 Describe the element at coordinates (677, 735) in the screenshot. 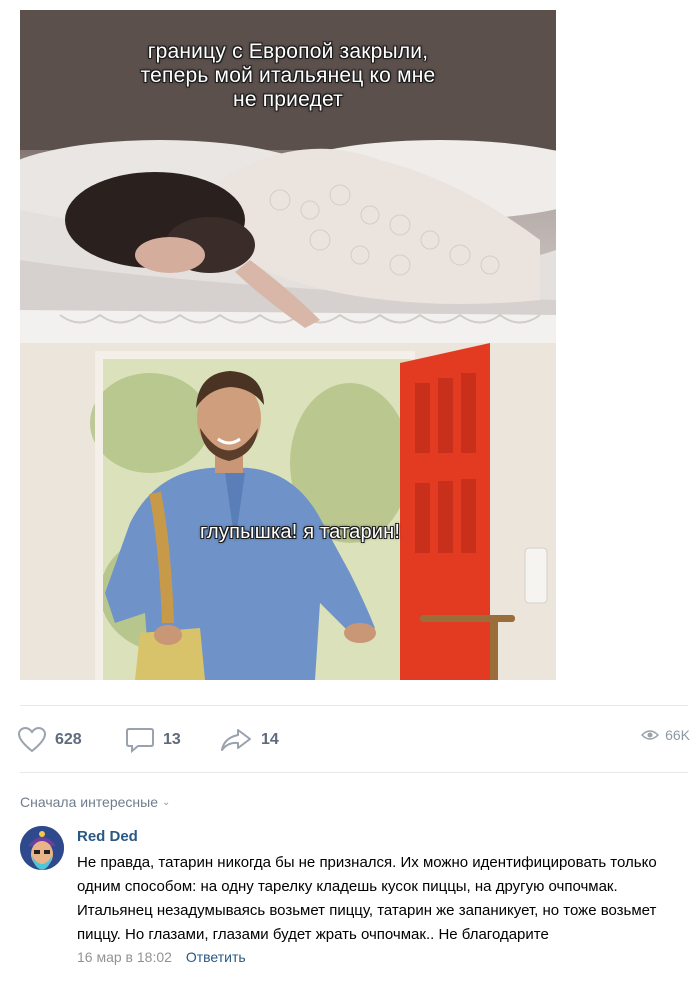

I see `views-count: 66K` at that location.